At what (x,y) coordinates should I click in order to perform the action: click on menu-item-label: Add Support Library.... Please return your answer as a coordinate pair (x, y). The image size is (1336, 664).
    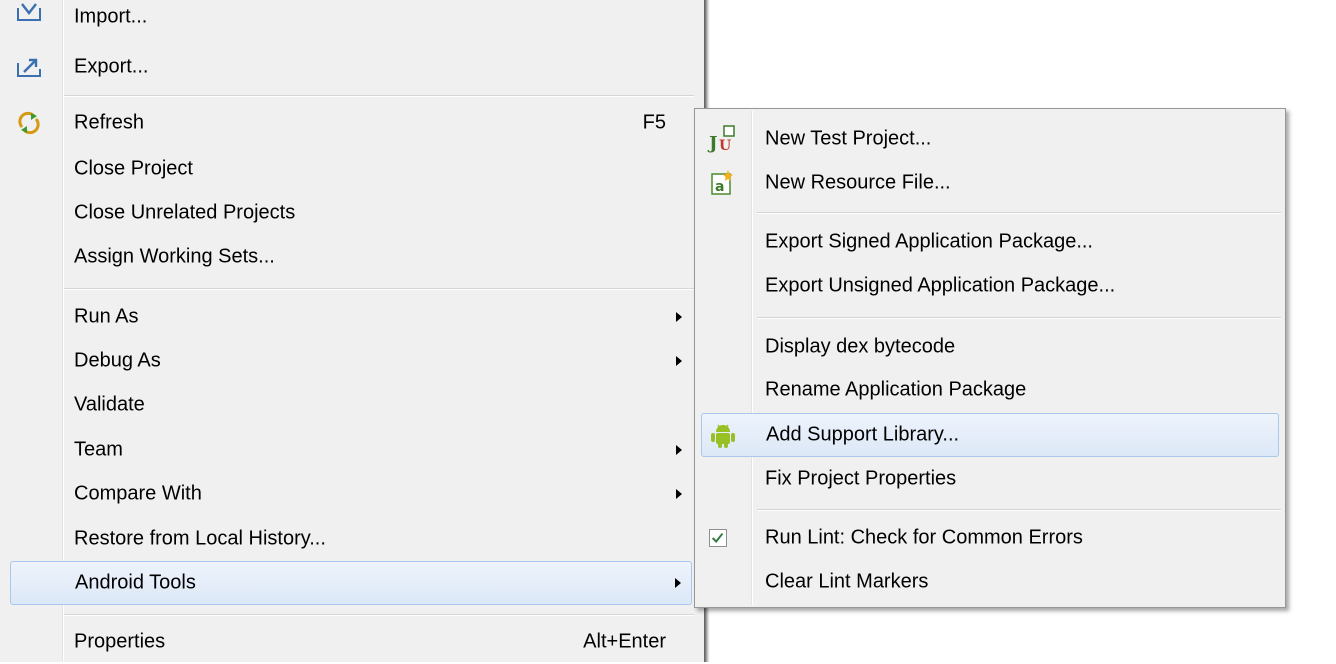
    Looking at the image, I should click on (863, 434).